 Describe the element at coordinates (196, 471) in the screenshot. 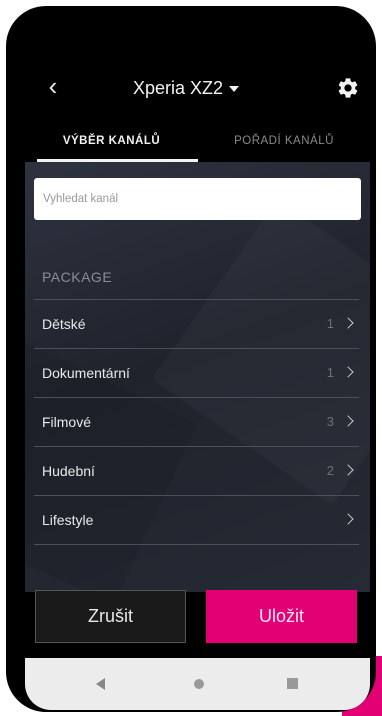

I see `list-item: Hudební 2` at that location.